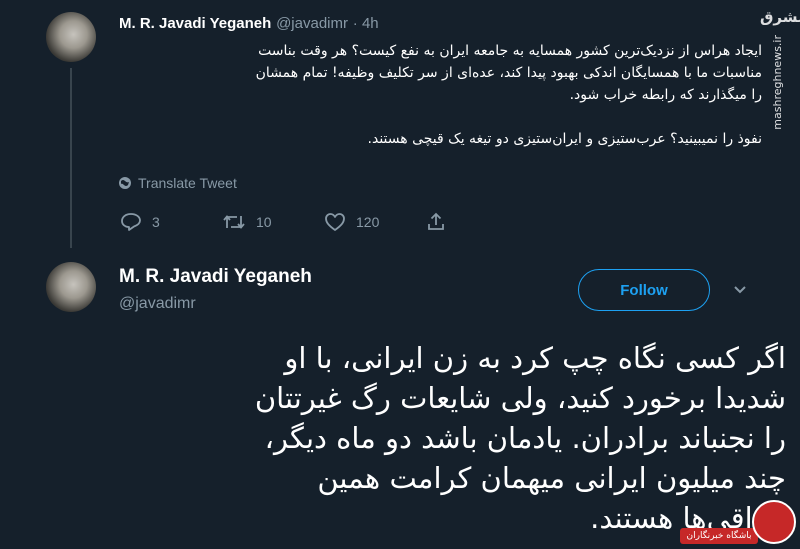 The height and width of the screenshot is (549, 800). Describe the element at coordinates (739, 523) in the screenshot. I see `agency-badge: باشگاه خبرنگاران` at that location.